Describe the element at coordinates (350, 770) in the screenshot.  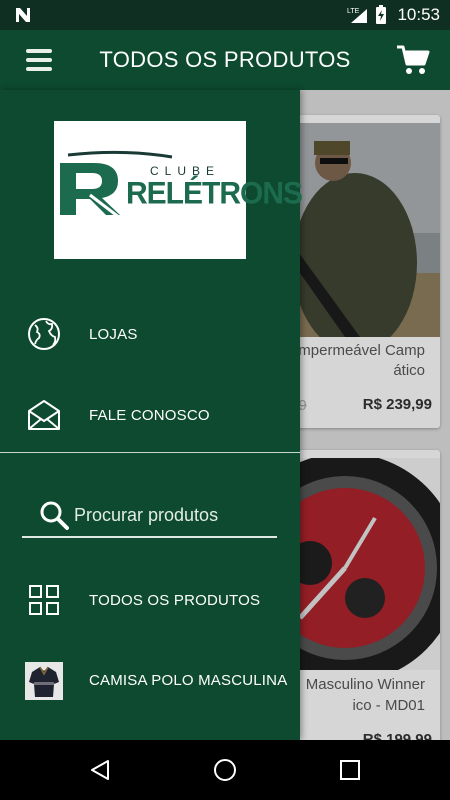
I see `recents-icon` at that location.